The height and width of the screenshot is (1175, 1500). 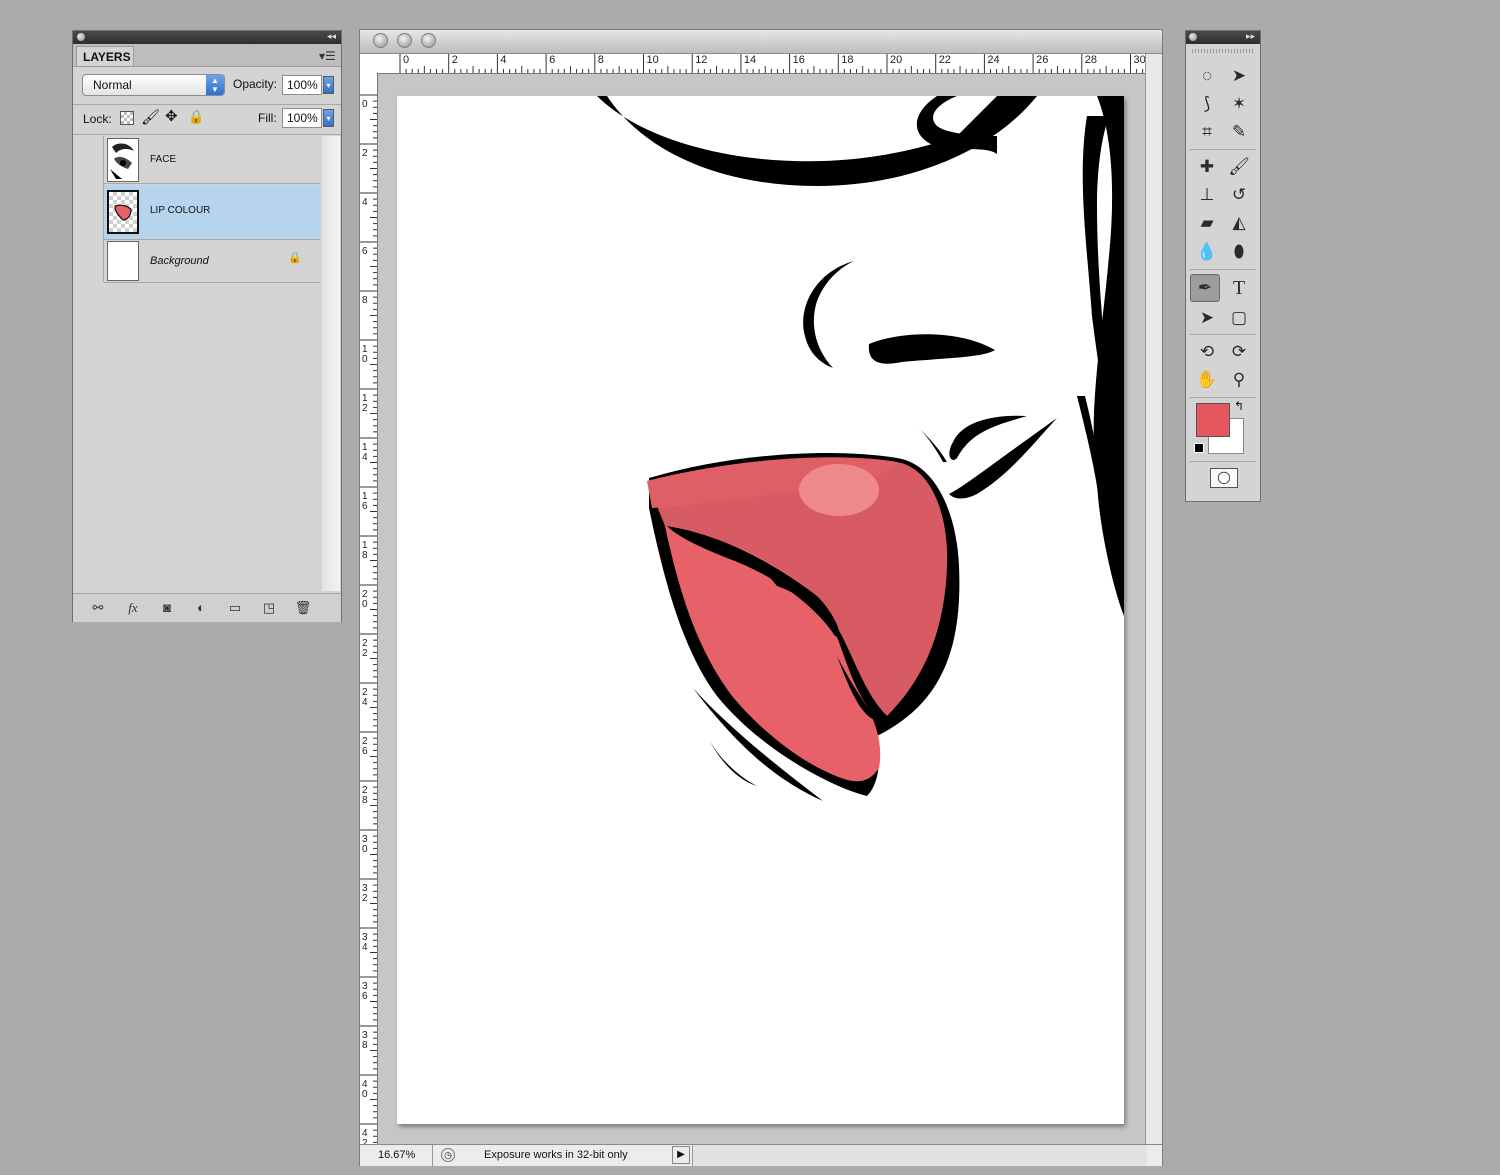 I want to click on 3d-rotate-icon: ⟲, so click(x=1207, y=352).